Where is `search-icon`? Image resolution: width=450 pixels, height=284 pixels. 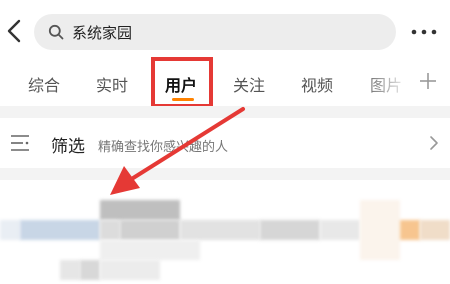 search-icon is located at coordinates (56, 32).